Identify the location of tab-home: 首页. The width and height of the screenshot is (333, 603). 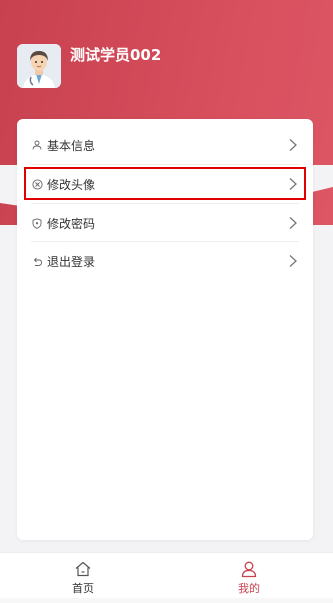
(83, 576).